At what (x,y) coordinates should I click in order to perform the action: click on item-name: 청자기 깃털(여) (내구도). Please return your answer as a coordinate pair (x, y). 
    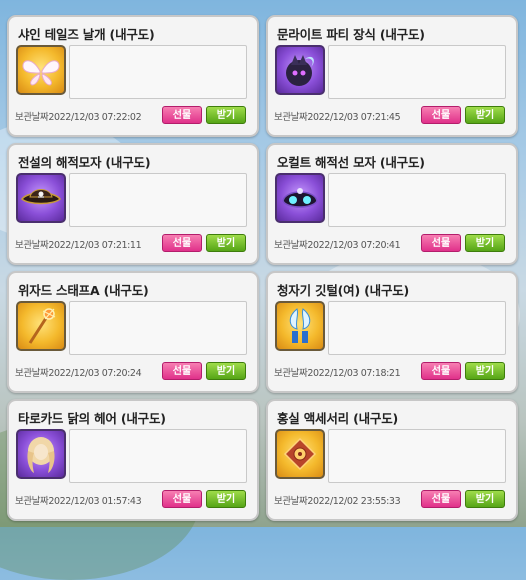
    Looking at the image, I should click on (343, 290).